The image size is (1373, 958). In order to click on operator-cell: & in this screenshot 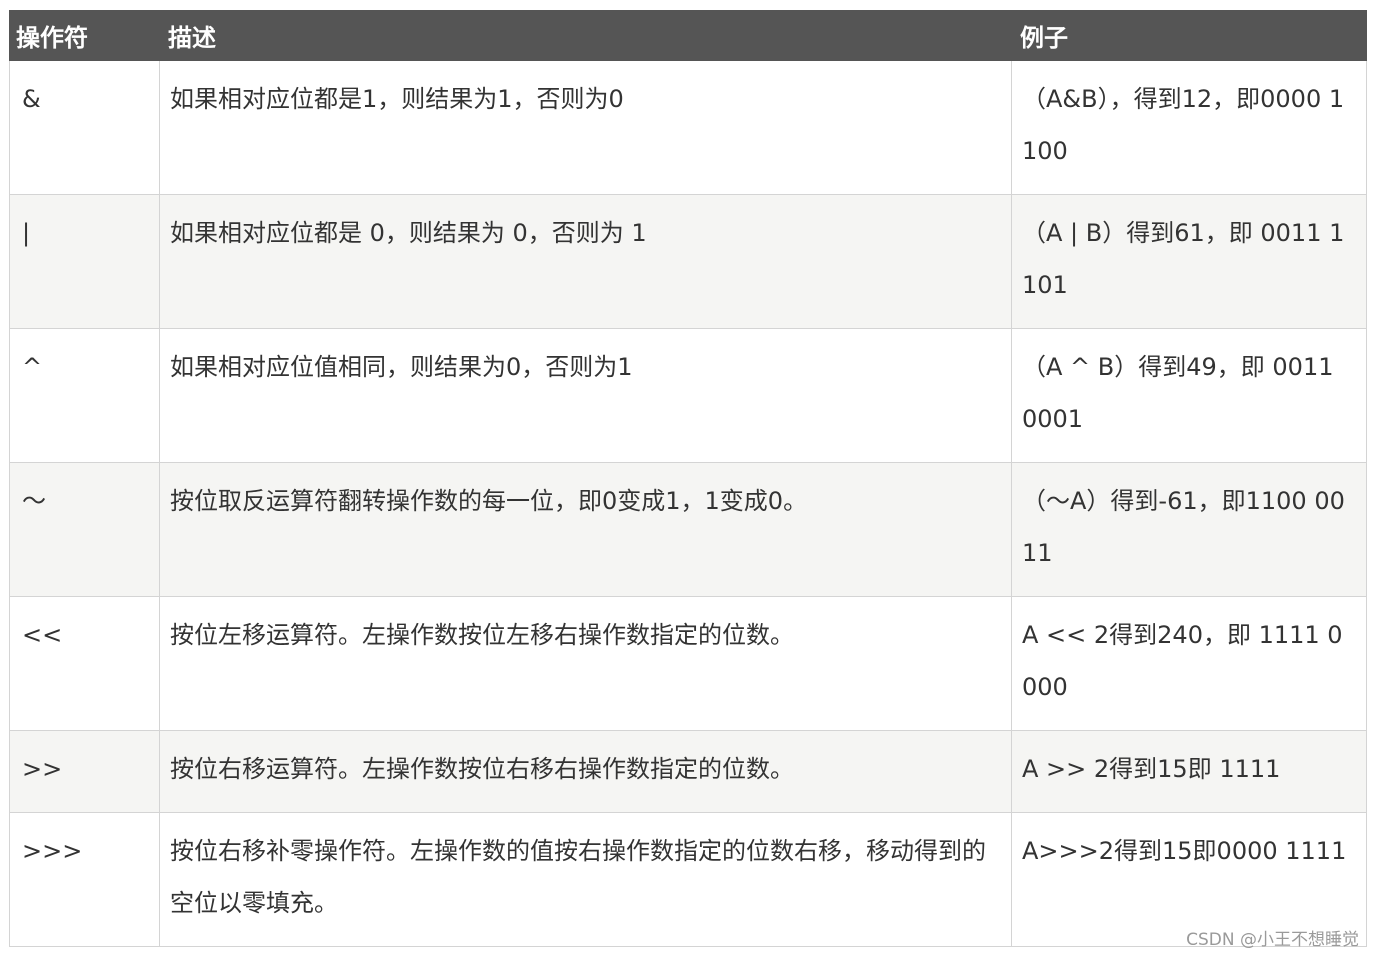, I will do `click(84, 127)`.